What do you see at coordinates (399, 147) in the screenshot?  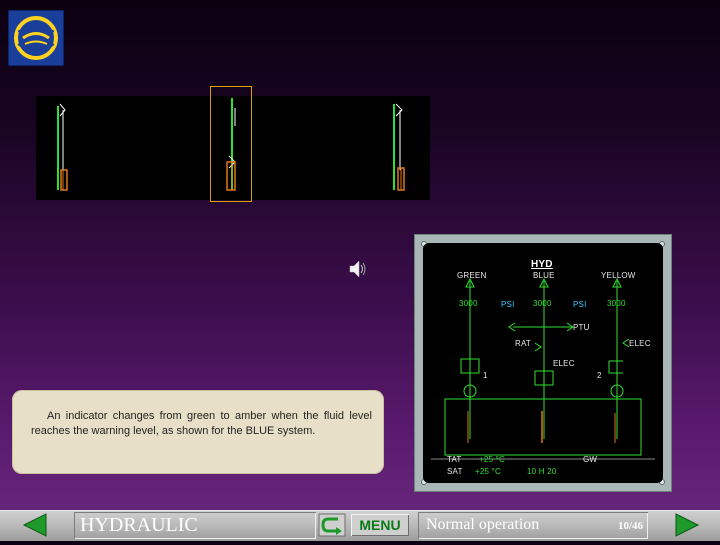 I see `yellow-reservoir-gauge` at bounding box center [399, 147].